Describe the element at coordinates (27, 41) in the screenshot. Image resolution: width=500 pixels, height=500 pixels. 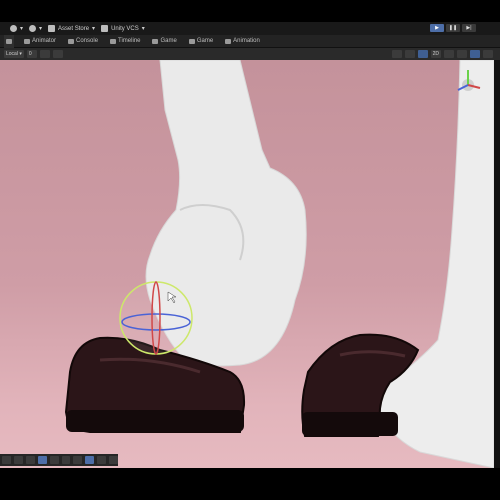
I see `animator-icon` at that location.